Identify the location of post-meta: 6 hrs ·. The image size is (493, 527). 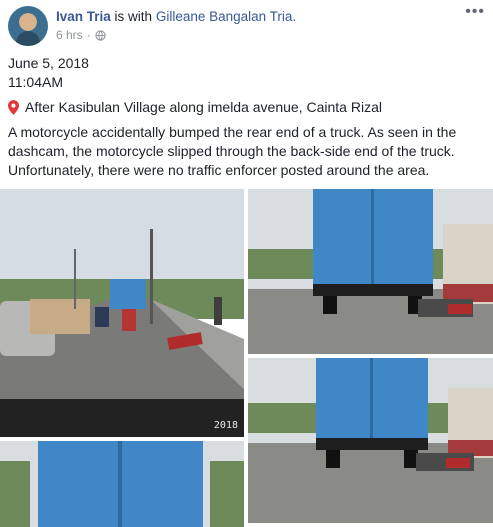
(81, 35).